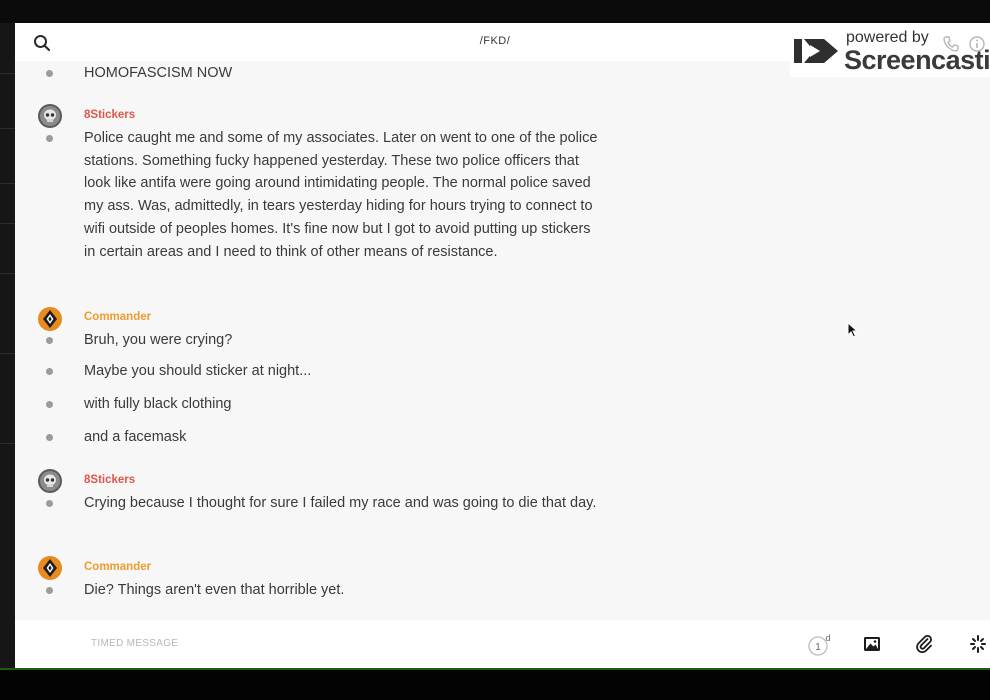 Image resolution: width=990 pixels, height=700 pixels. I want to click on message-text: and a facemask, so click(135, 437).